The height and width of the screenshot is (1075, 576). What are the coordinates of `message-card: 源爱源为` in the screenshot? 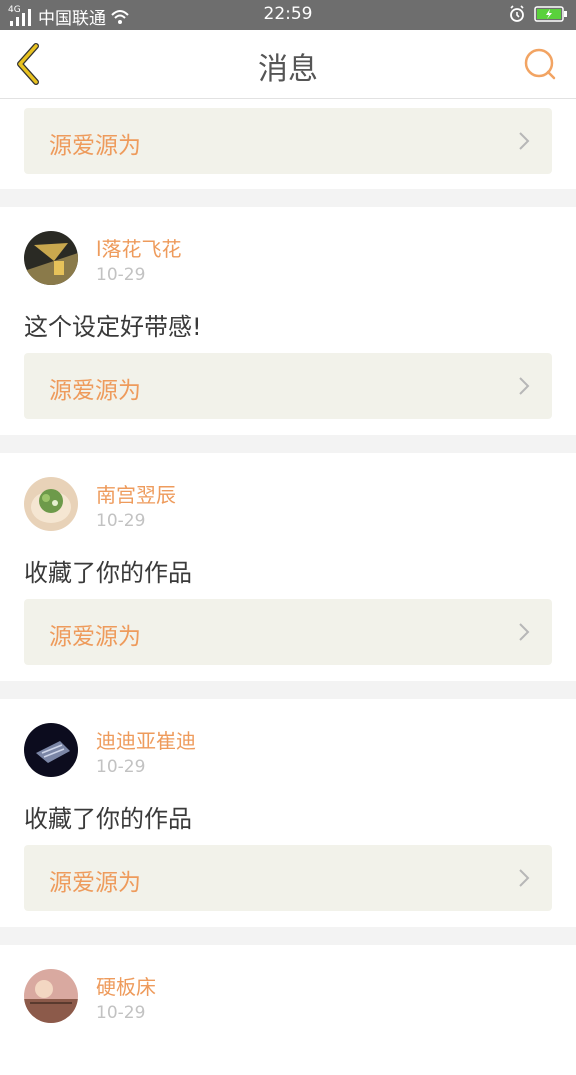 It's located at (288, 144).